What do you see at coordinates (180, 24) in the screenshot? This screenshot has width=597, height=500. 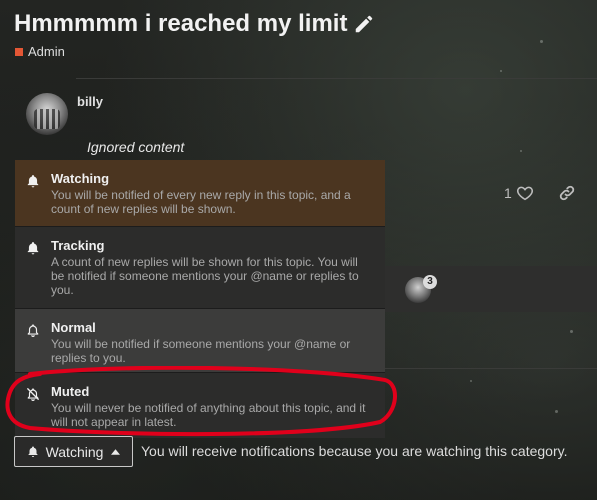 I see `topic-title: Hmmmmm i reached my limit` at bounding box center [180, 24].